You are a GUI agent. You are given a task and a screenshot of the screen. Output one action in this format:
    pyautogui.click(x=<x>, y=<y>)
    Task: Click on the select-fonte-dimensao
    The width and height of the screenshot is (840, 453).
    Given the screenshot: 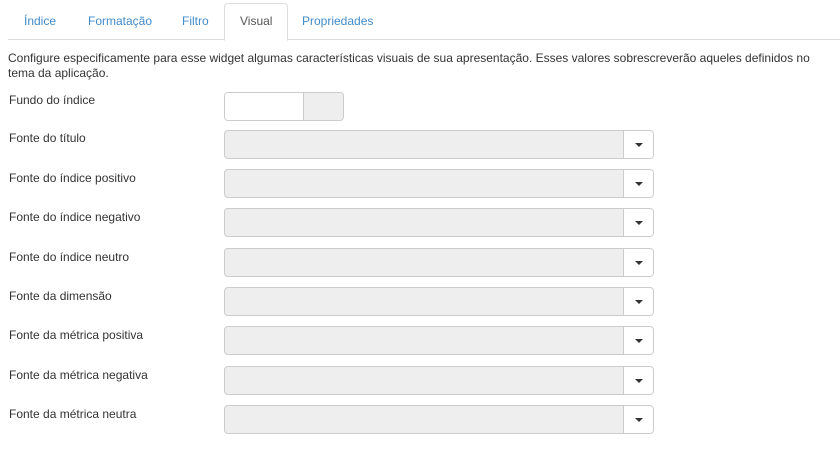 What is the action you would take?
    pyautogui.click(x=439, y=301)
    